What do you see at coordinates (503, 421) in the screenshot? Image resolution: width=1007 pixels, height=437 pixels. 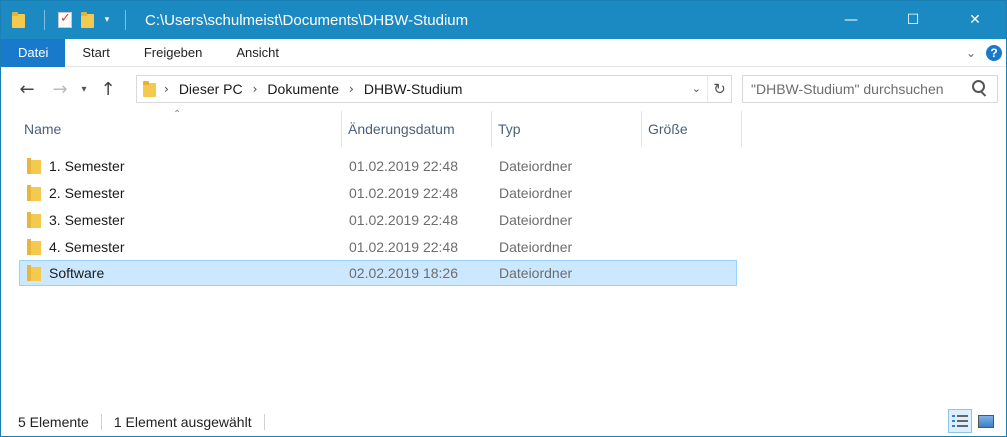 I see `status-bar: 5 Elemente 1 Element ausgewählt` at bounding box center [503, 421].